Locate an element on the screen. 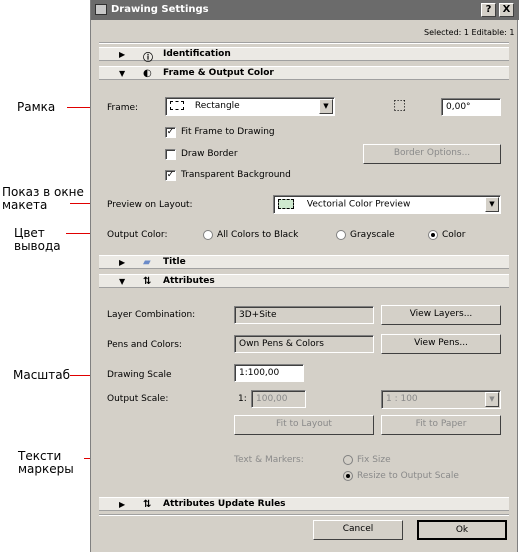  frame-color-icon: ◐ is located at coordinates (147, 73).